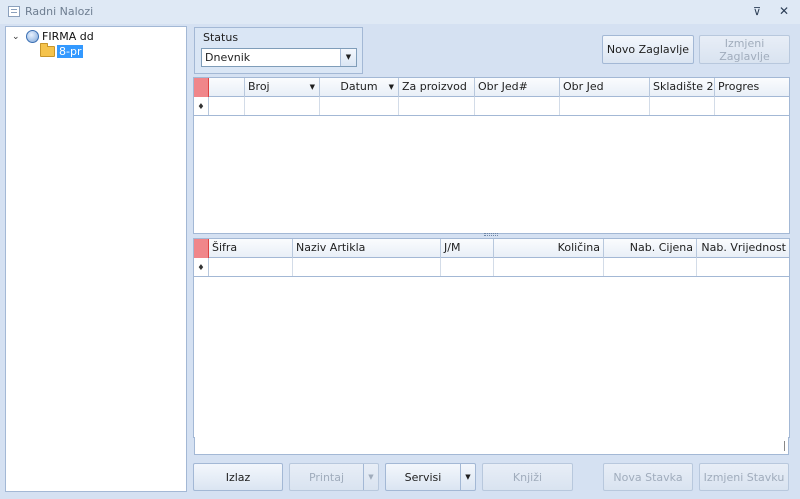  I want to click on app-icon, so click(14, 11).